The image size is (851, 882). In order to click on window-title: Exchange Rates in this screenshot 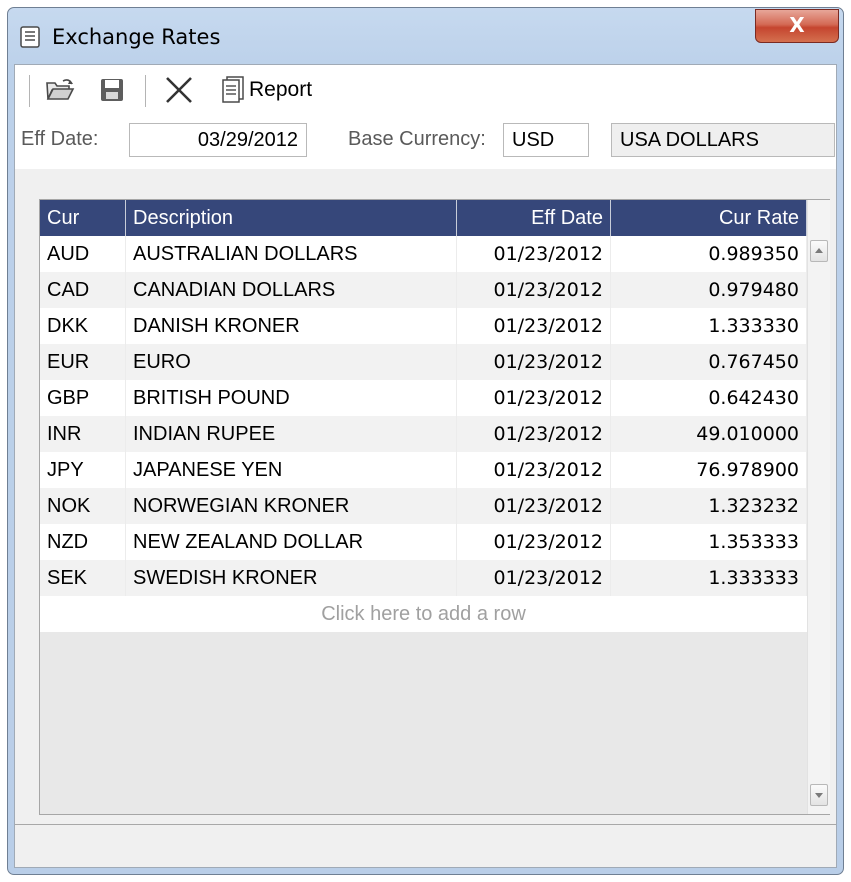, I will do `click(136, 37)`.